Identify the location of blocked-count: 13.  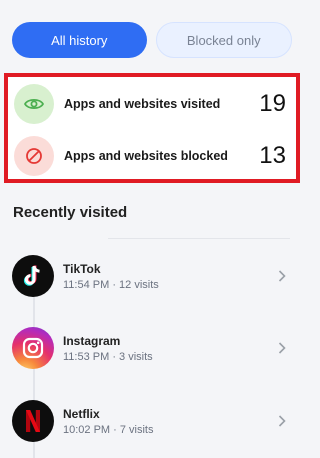
(272, 155).